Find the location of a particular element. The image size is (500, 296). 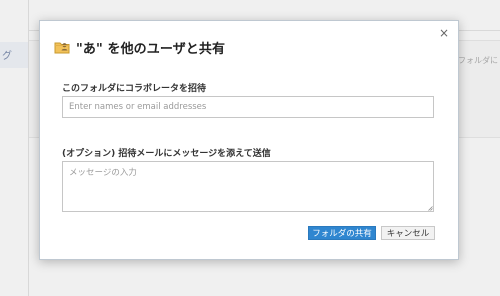

dialog-header: "あ" を他のユーザと共有 is located at coordinates (241, 47).